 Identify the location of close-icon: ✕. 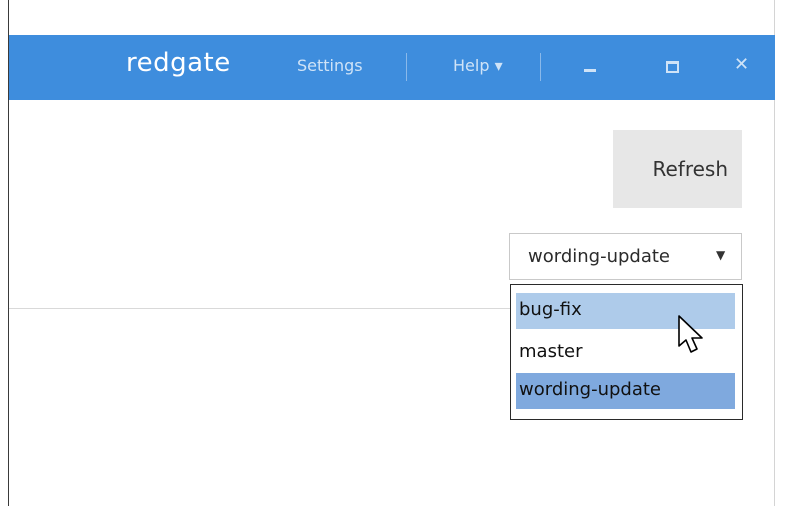
(742, 64).